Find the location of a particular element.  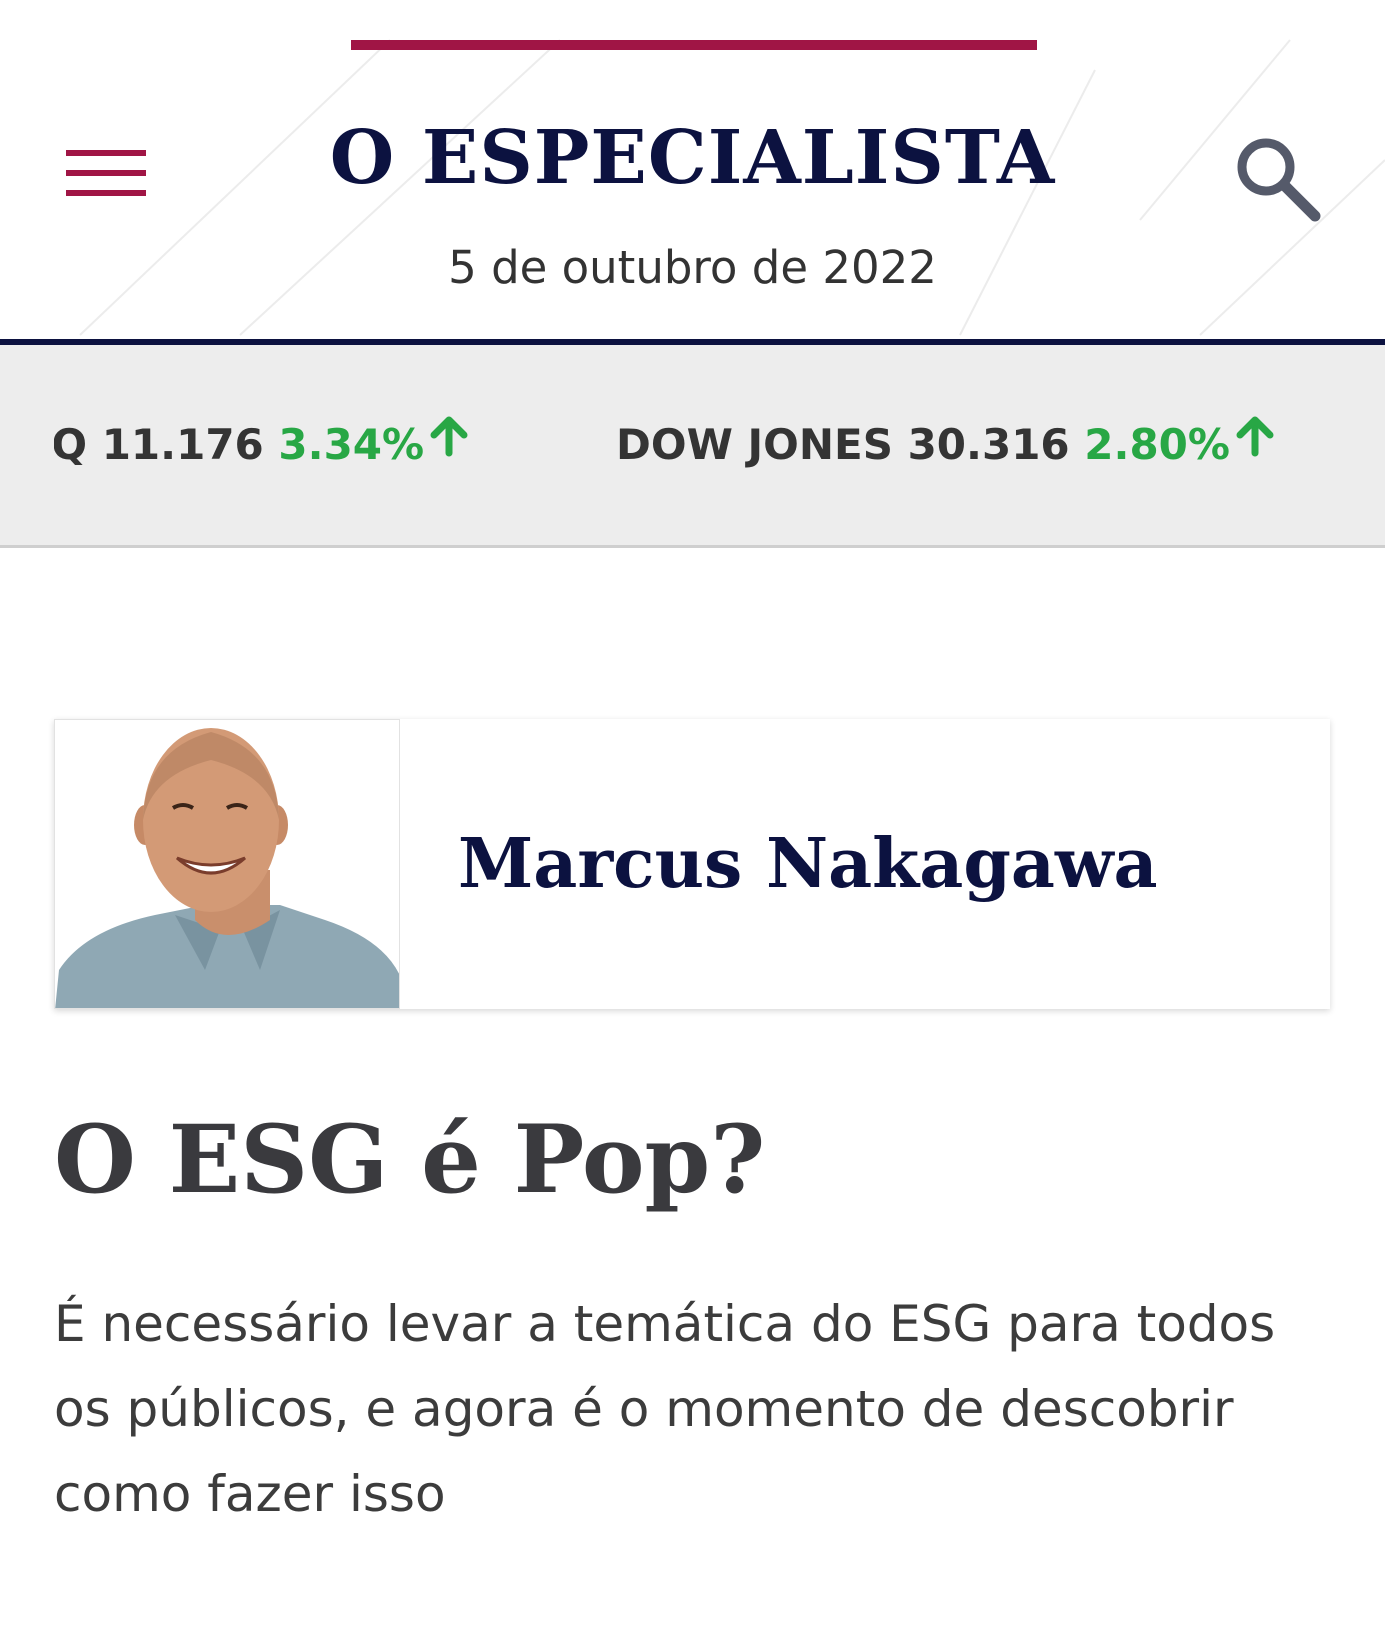

ticker-label: DOW JONES is located at coordinates (754, 444).